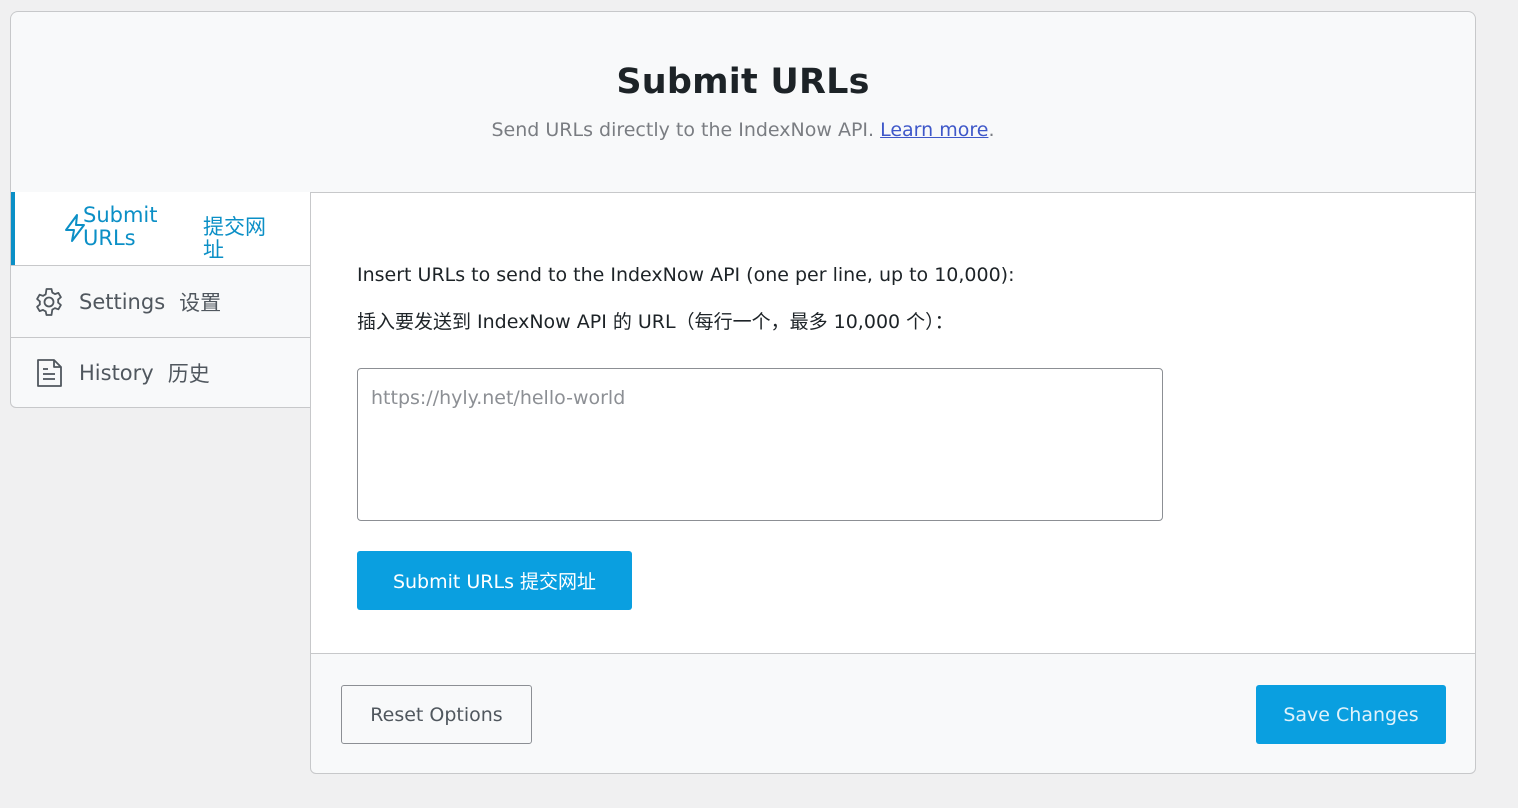  Describe the element at coordinates (200, 302) in the screenshot. I see `sidebar-item-label-zh: 设置` at that location.